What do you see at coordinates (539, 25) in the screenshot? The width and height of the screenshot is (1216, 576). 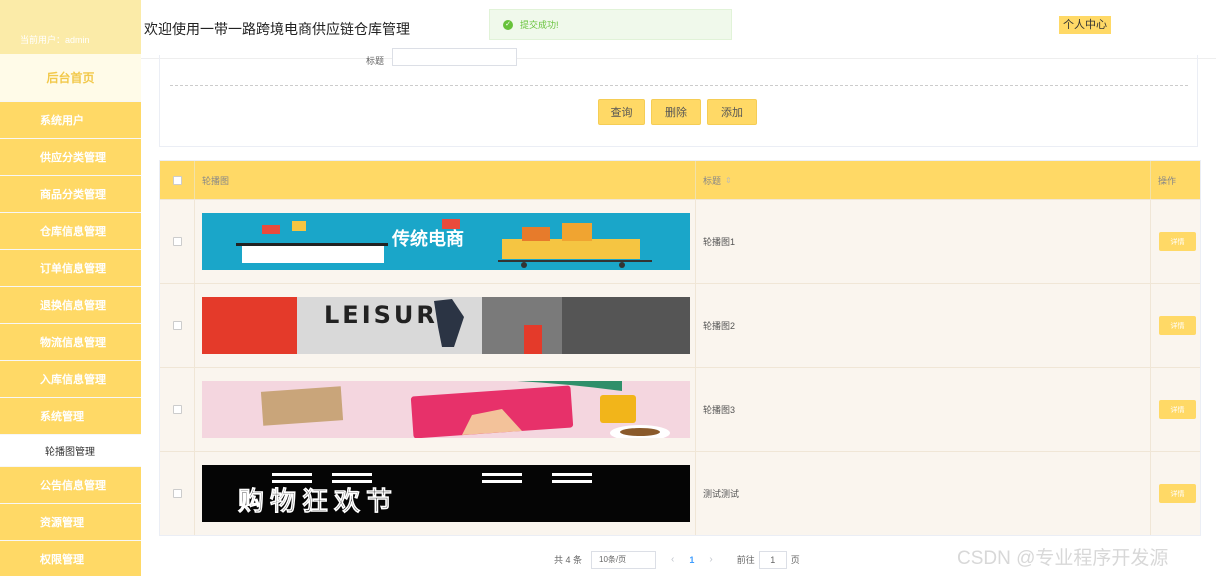 I see `toast-message: 提交成功!` at bounding box center [539, 25].